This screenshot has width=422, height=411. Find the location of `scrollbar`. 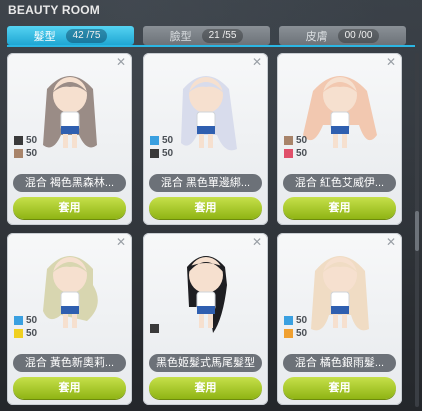

scrollbar is located at coordinates (417, 230).